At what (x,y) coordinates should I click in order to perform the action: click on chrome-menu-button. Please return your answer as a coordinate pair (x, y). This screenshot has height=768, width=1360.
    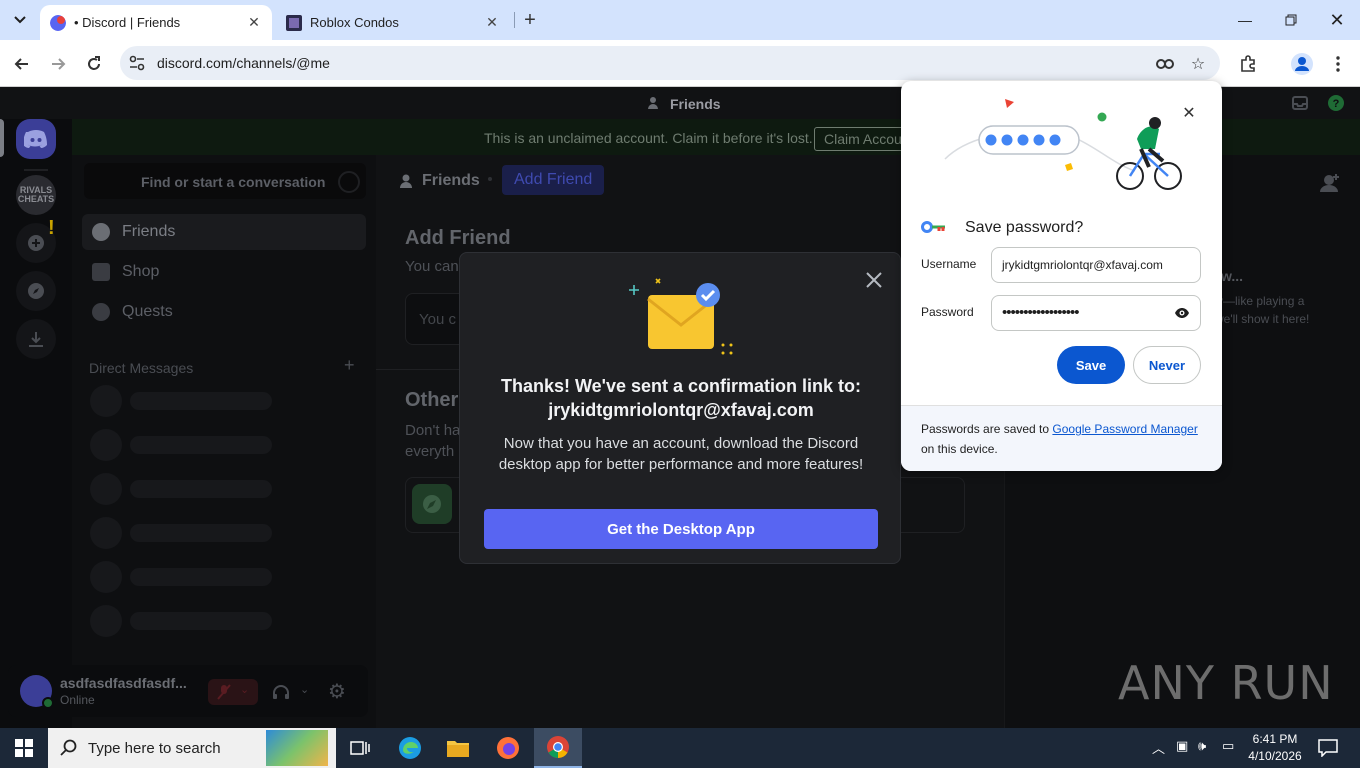
    Looking at the image, I should click on (1338, 64).